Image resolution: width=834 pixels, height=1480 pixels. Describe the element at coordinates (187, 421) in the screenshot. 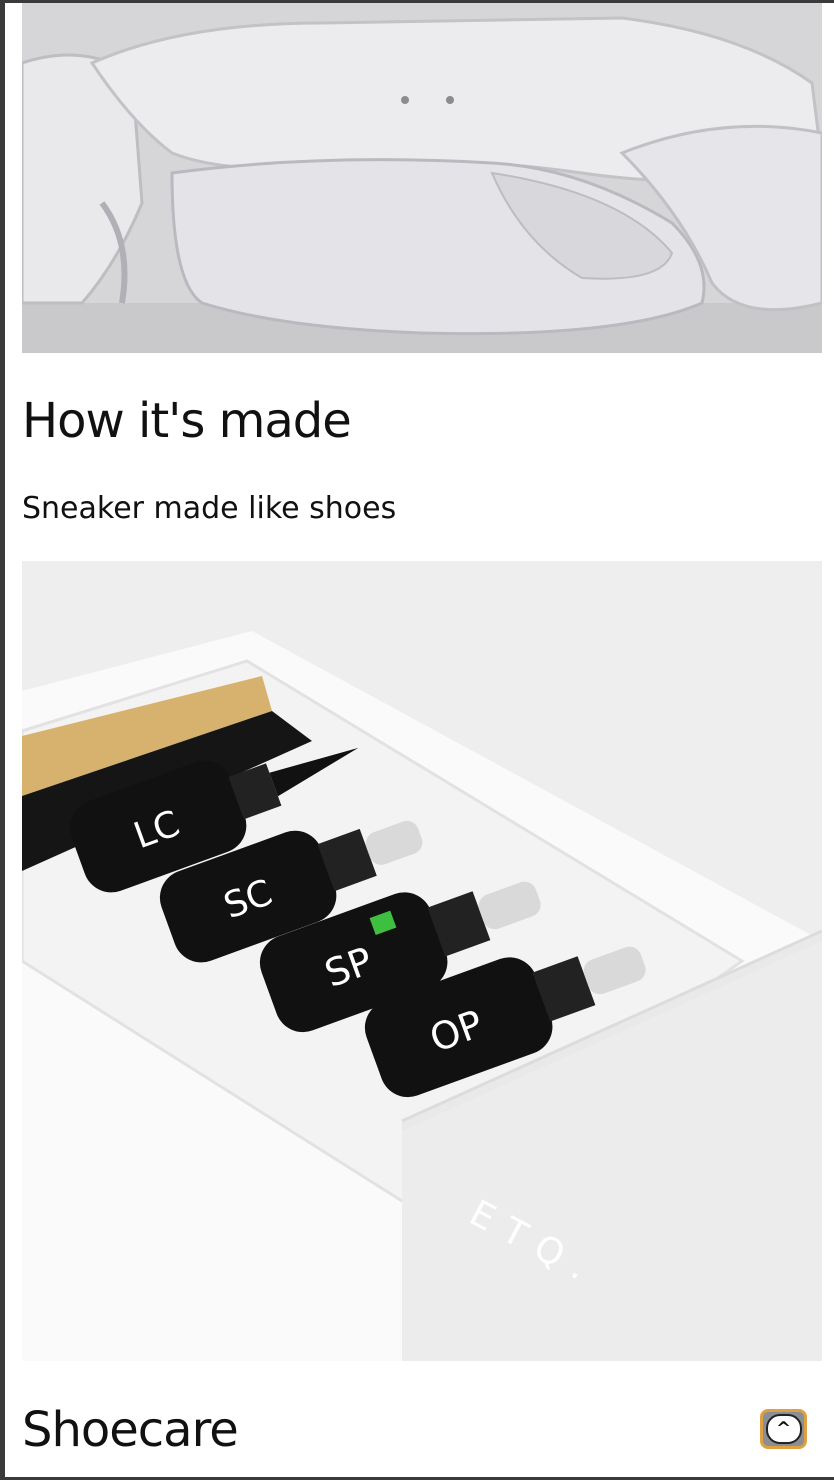

I see `section-title: How it's made` at that location.